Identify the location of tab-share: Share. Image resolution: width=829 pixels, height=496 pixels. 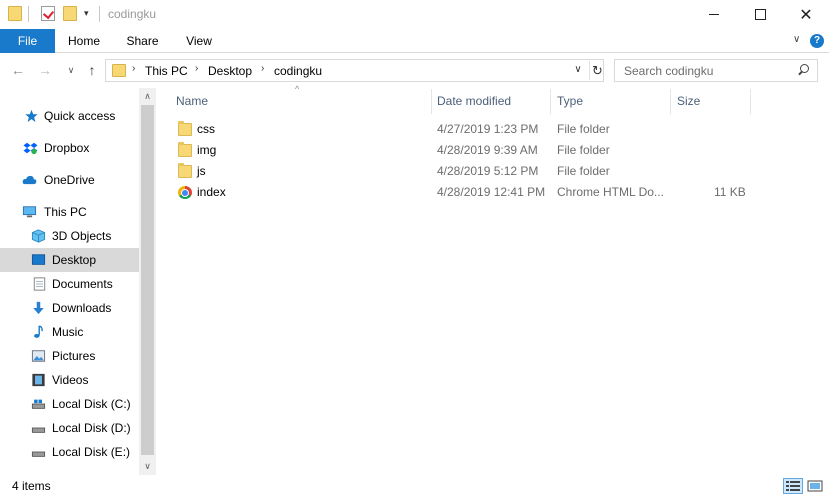
(142, 41).